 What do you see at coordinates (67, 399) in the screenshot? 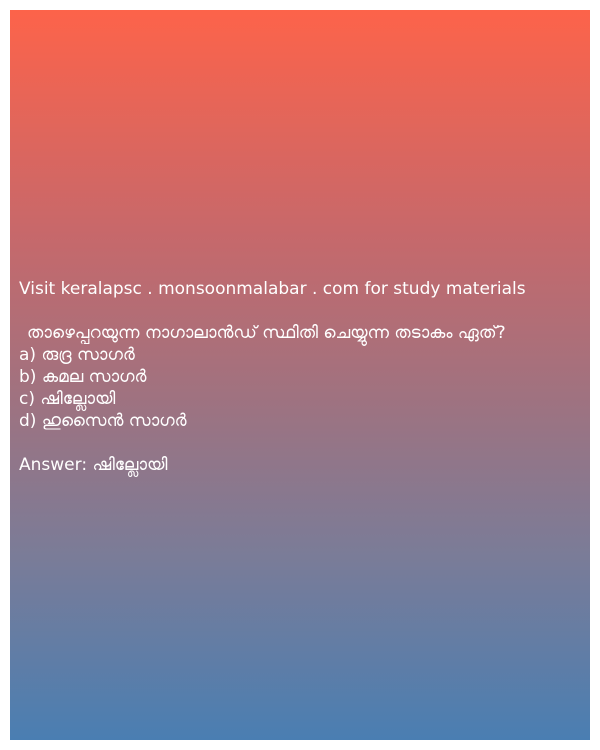
I see `option-c: c) ഷില്ലോയി` at bounding box center [67, 399].